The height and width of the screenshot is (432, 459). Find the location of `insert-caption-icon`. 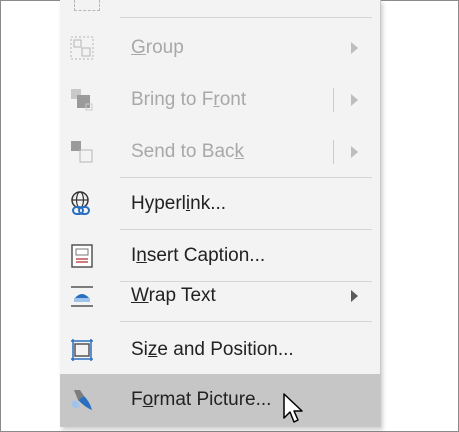

insert-caption-icon is located at coordinates (82, 256).